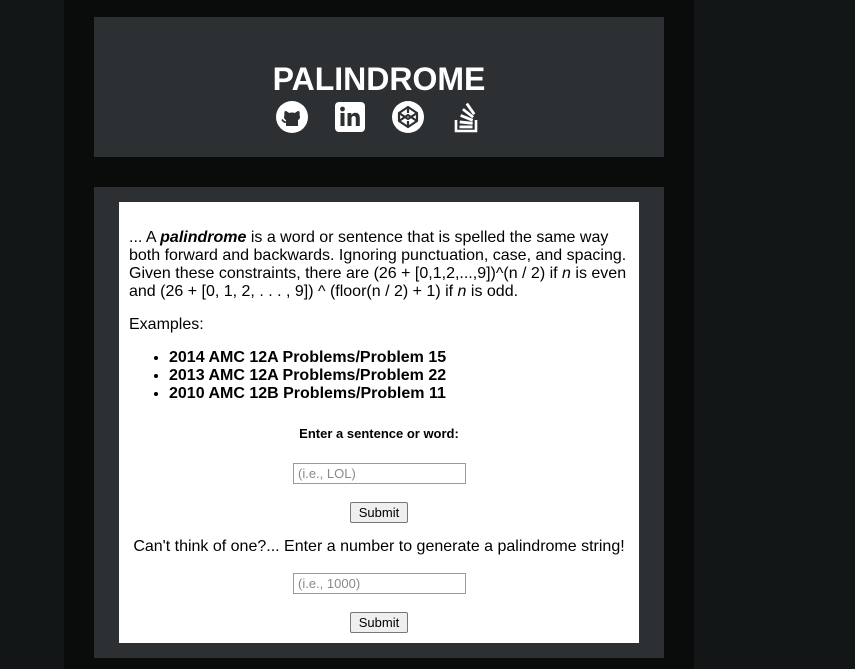 The height and width of the screenshot is (669, 855). I want to click on example-link: 2013 AMC 12A Problems/Problem 22, so click(307, 375).